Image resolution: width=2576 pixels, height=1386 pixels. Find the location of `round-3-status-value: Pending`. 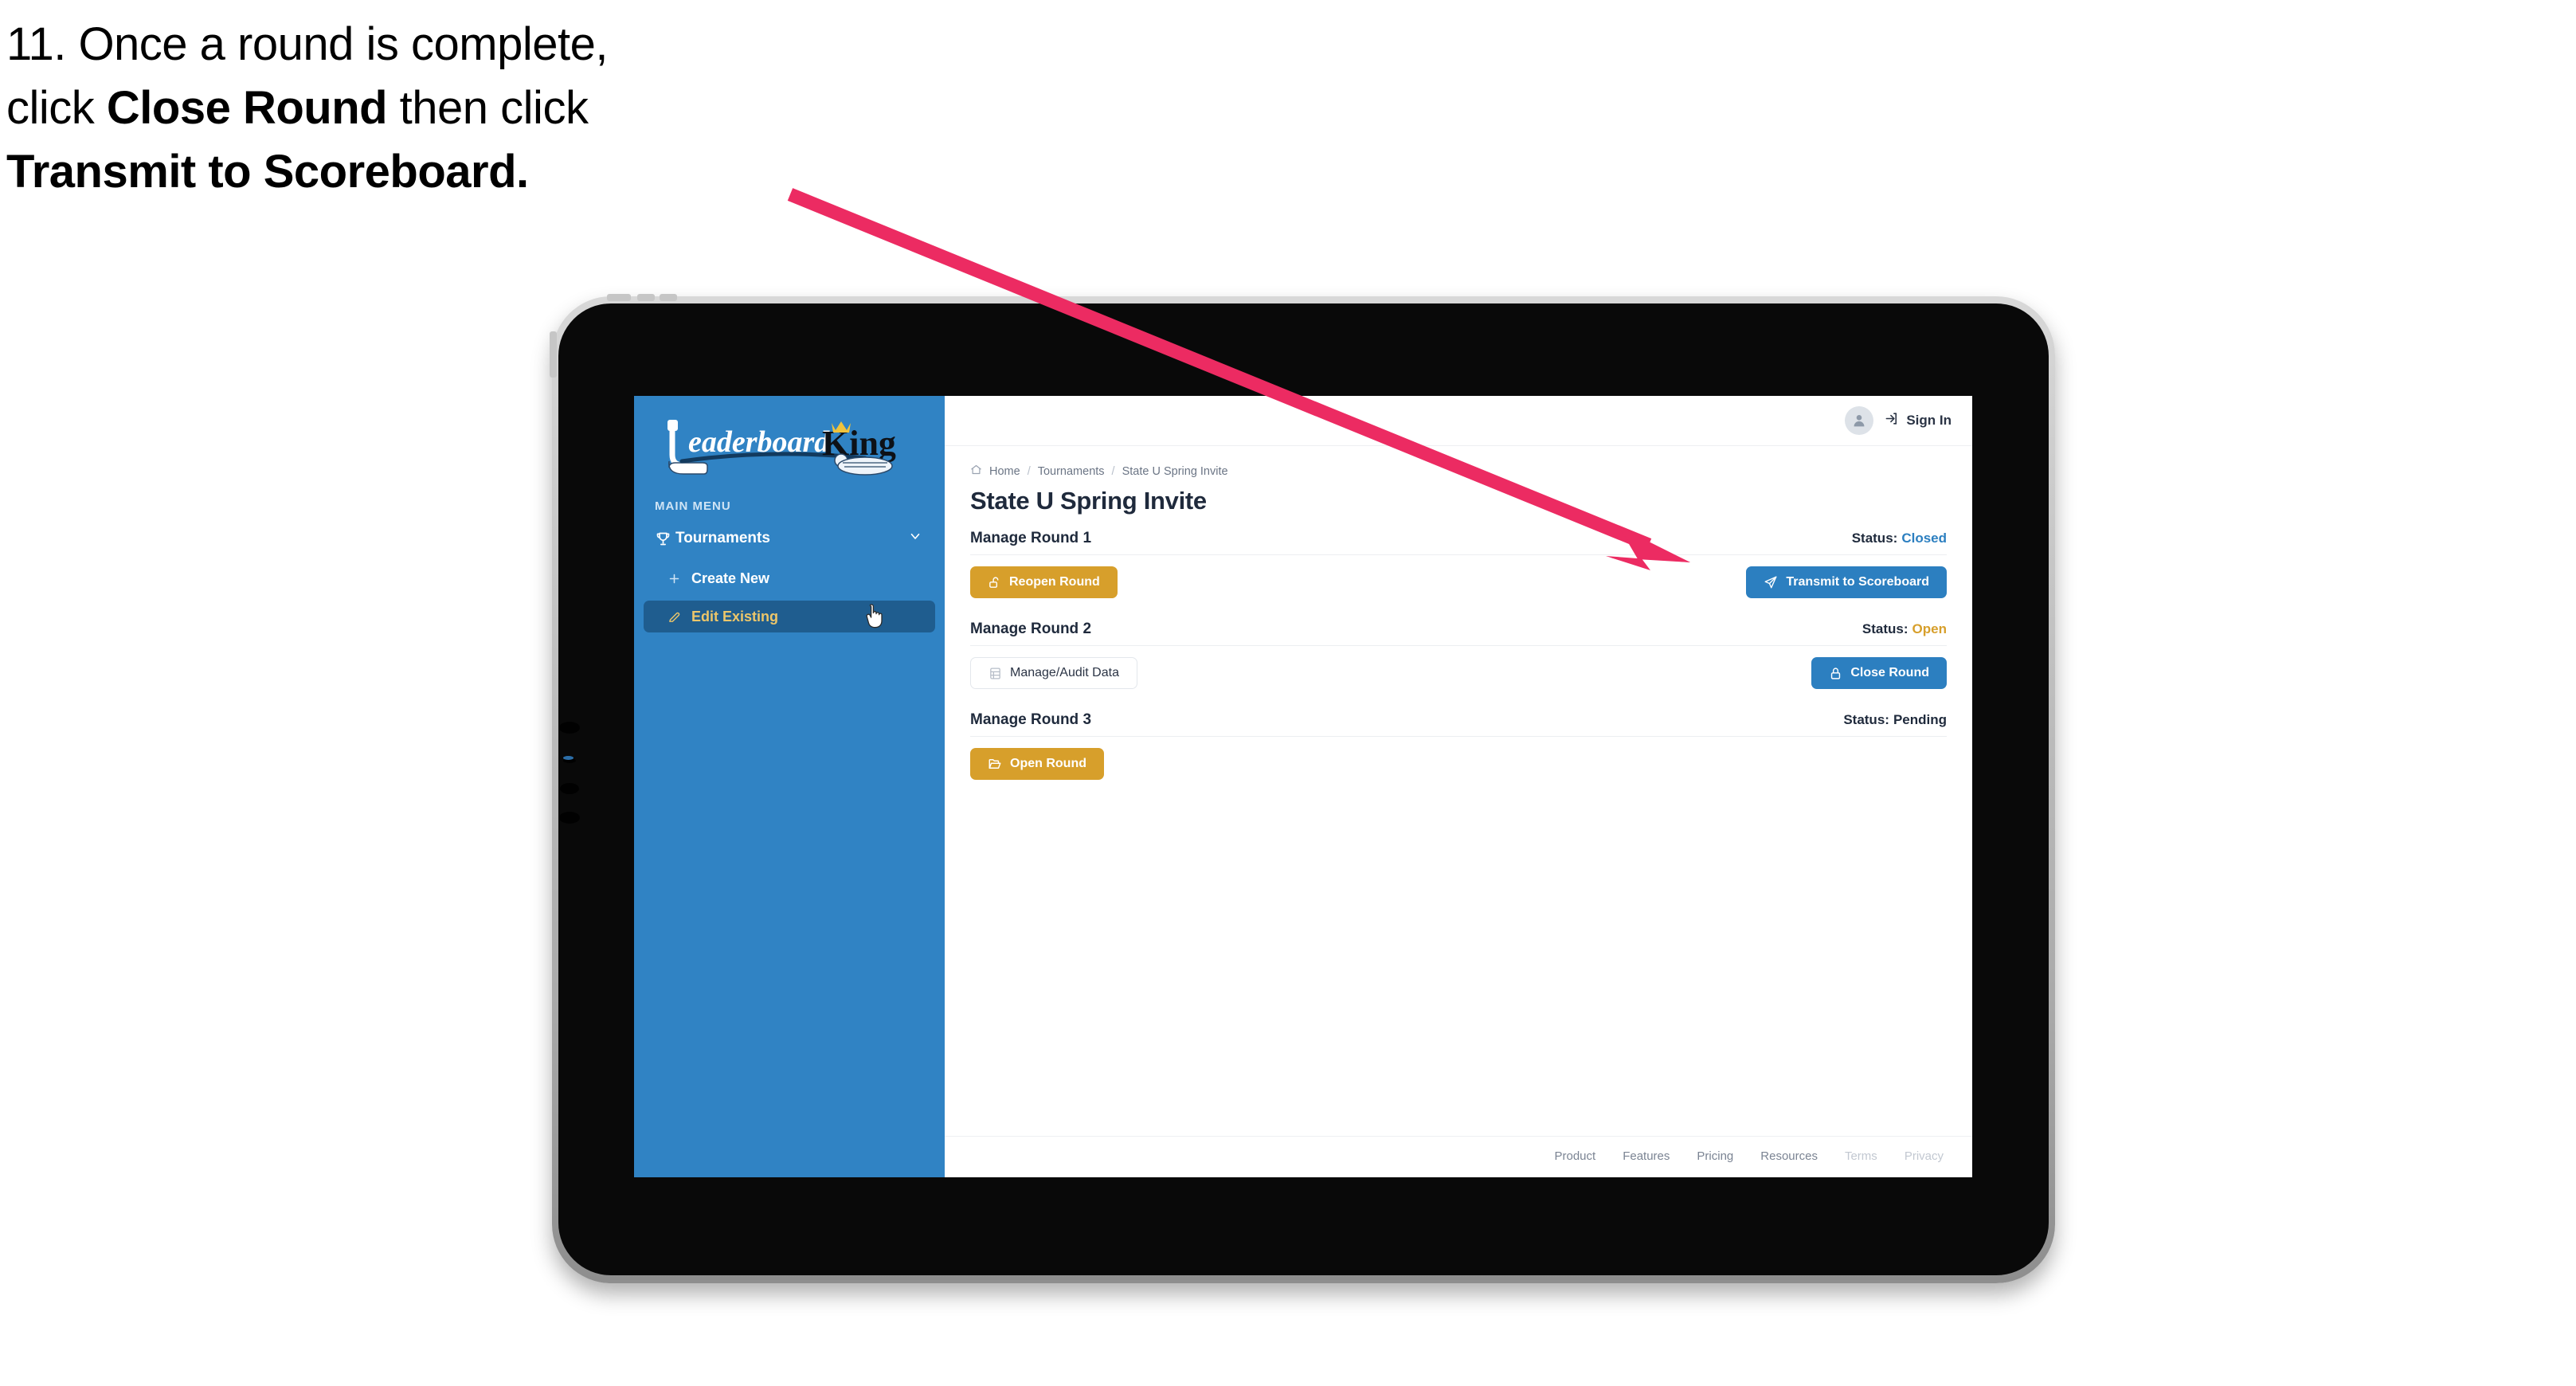

round-3-status-value: Pending is located at coordinates (1920, 719).